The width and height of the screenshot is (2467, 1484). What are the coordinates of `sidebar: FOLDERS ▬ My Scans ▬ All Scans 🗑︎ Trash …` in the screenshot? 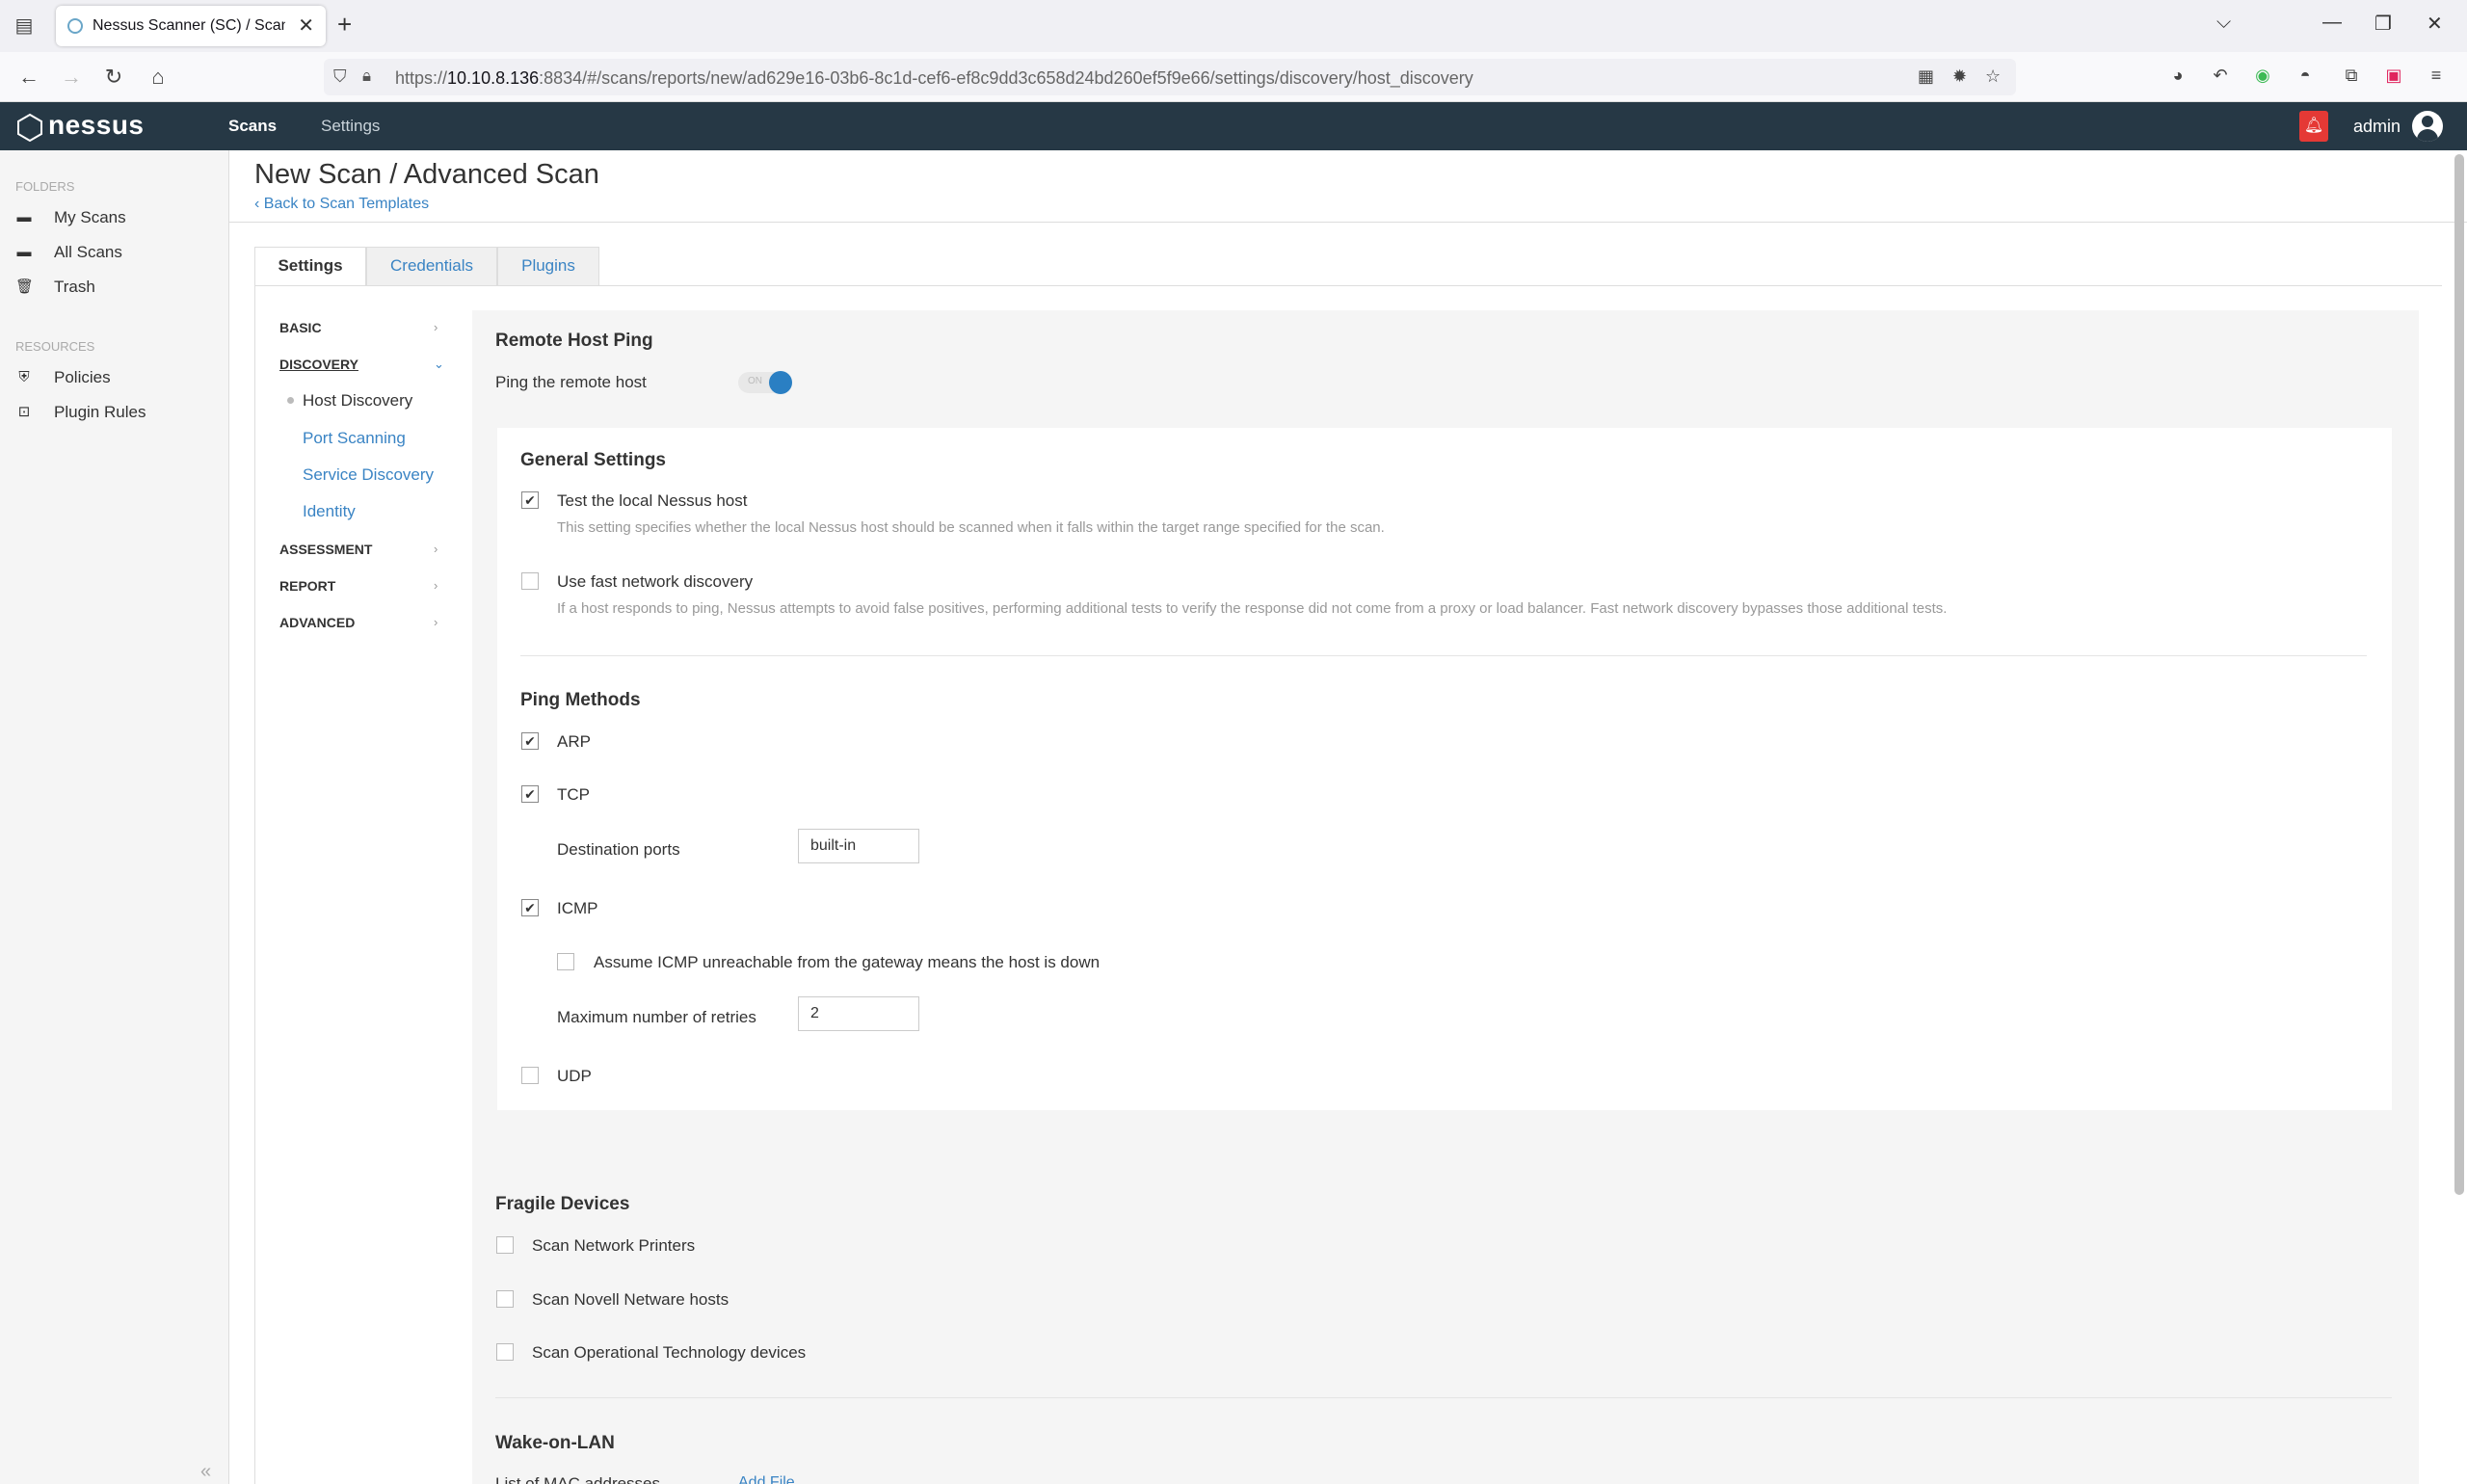 It's located at (114, 817).